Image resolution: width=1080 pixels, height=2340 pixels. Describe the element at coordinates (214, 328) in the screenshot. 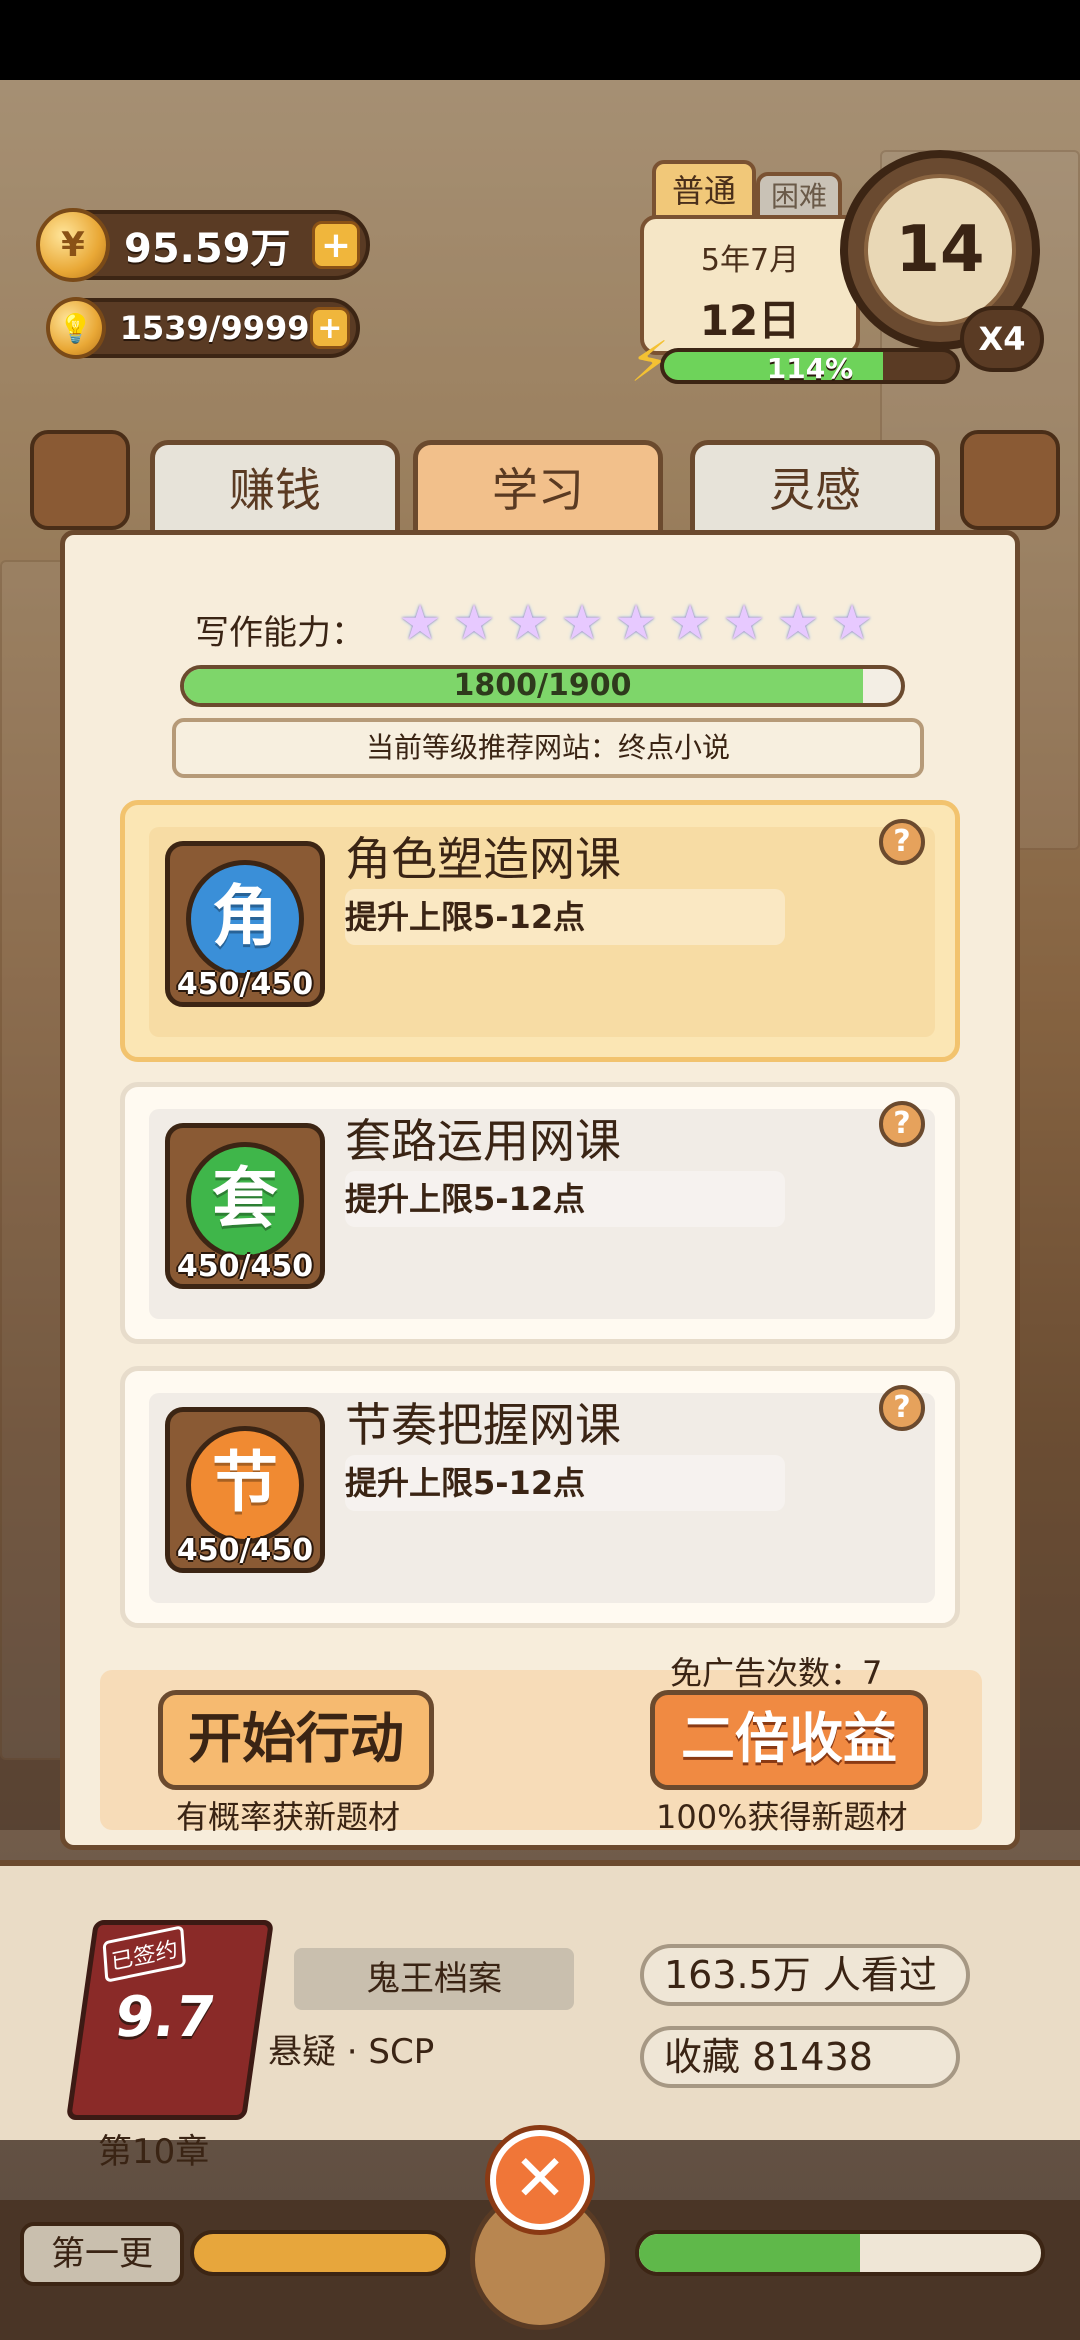

I see `energy-value: 1539/9999` at that location.